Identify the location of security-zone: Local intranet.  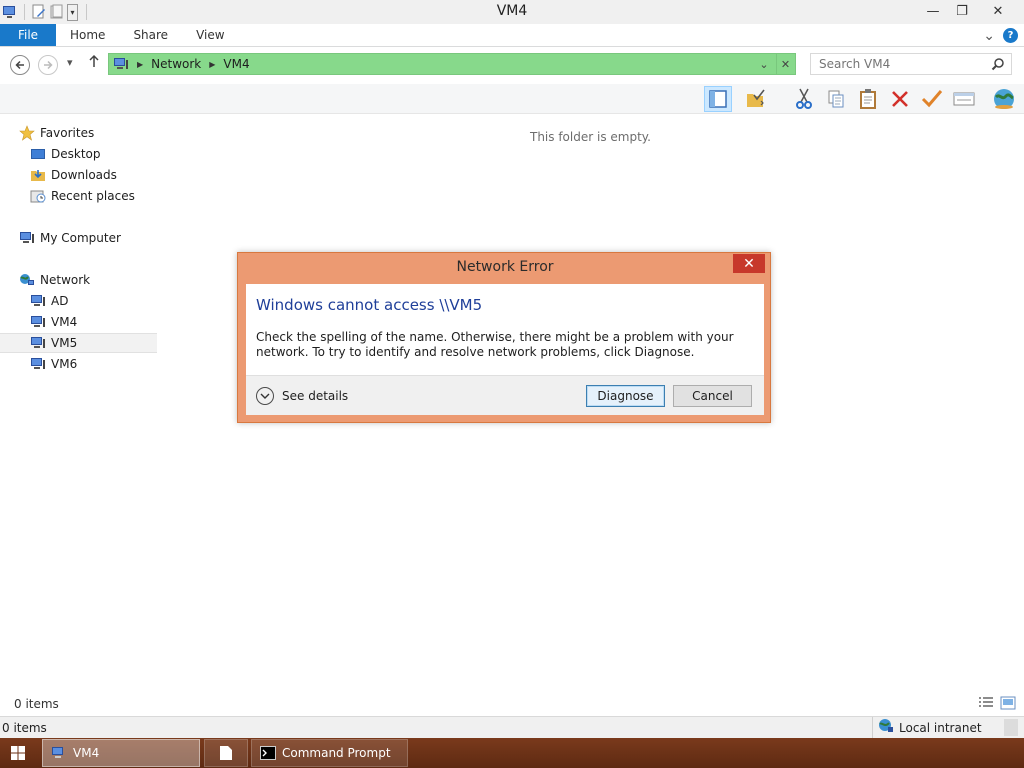
(927, 727).